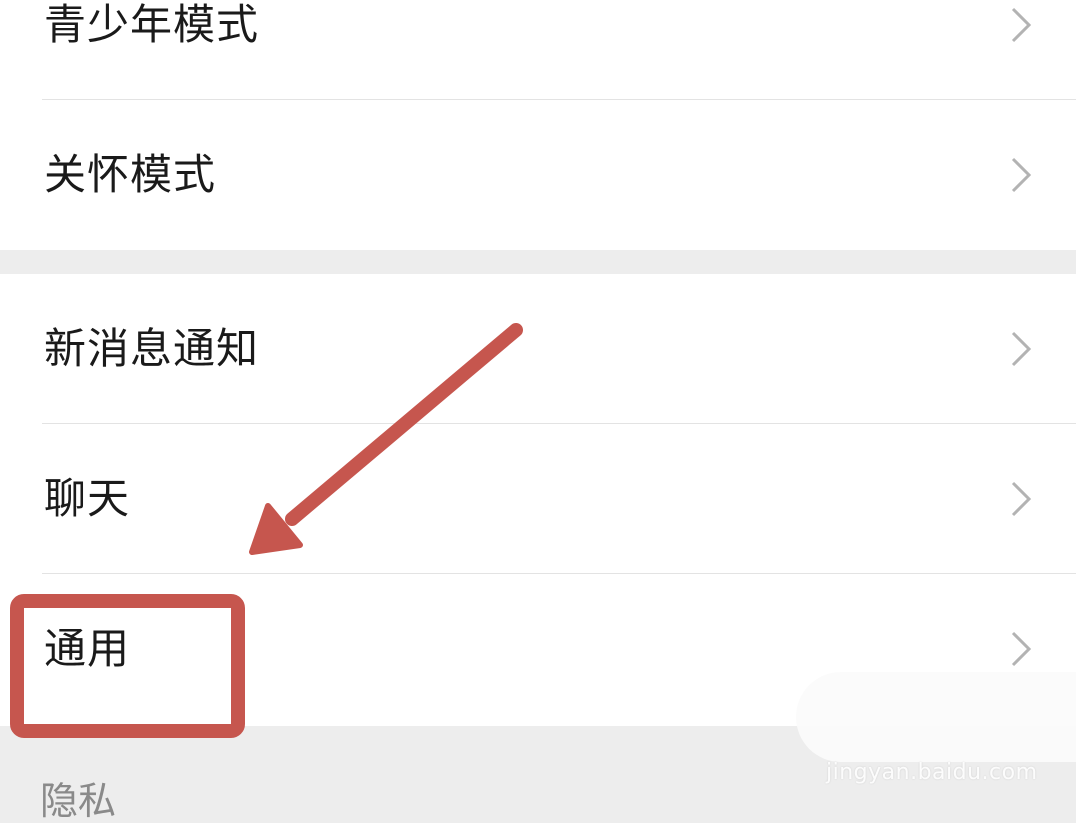 This screenshot has height=823, width=1076. I want to click on section-header-privacy: 隐私, so click(78, 801).